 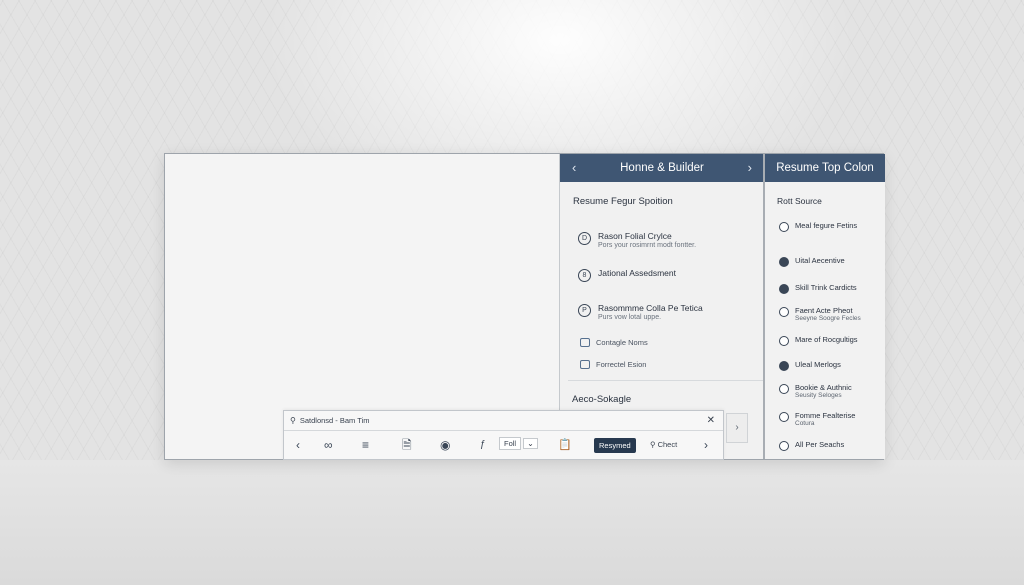 I want to click on item-subtitle: Cotura, so click(x=805, y=423).